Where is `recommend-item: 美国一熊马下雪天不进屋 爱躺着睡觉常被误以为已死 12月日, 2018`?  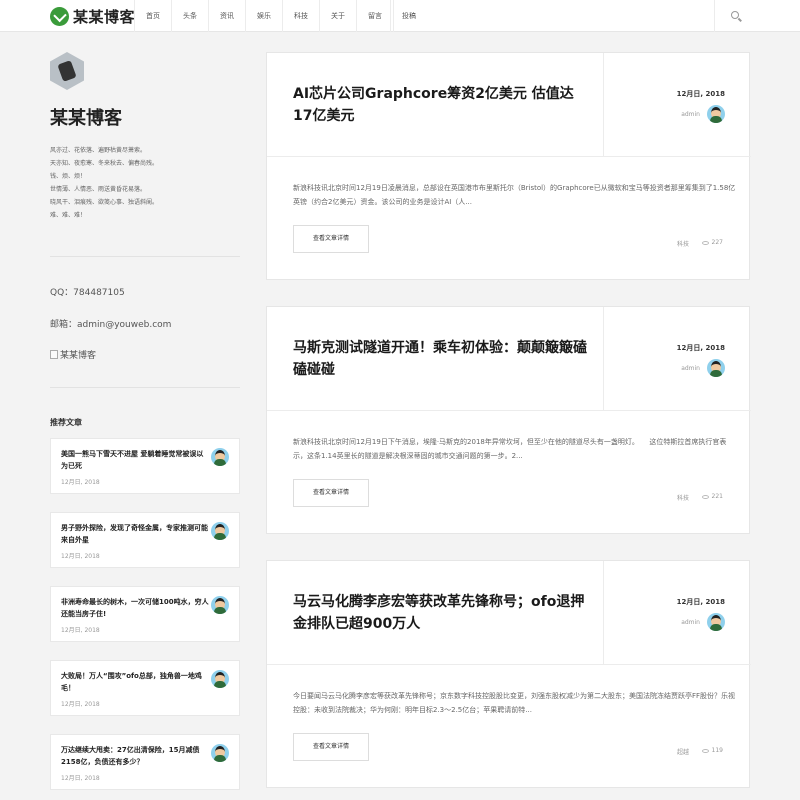 recommend-item: 美国一熊马下雪天不进屋 爱躺着睡觉常被误以为已死 12月日, 2018 is located at coordinates (145, 466).